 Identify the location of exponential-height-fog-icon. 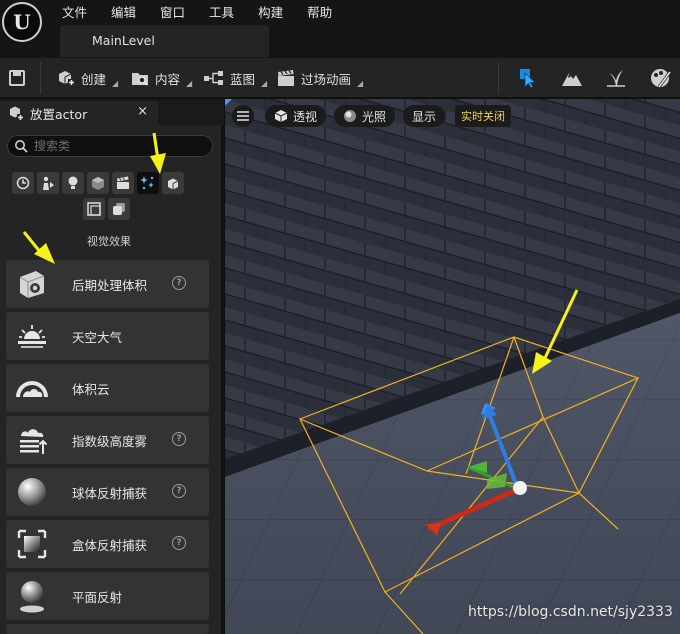
(32, 440).